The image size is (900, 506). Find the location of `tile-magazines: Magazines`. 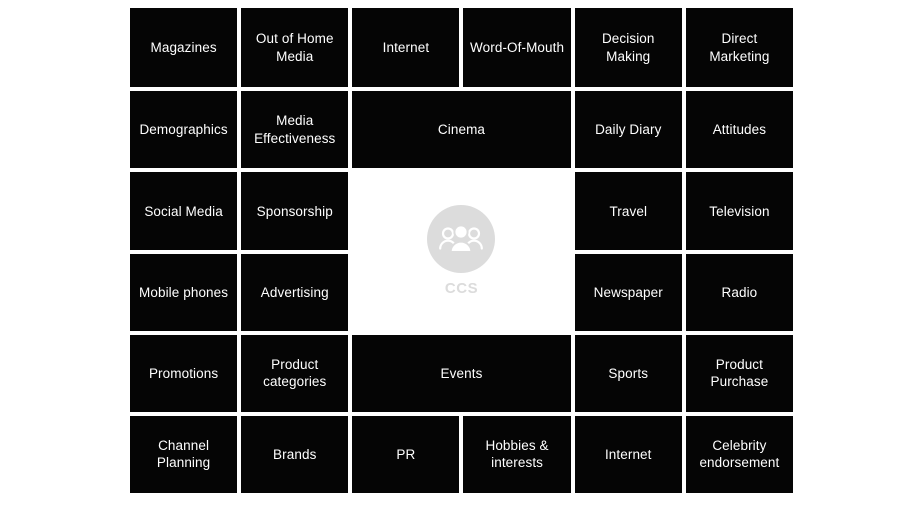

tile-magazines: Magazines is located at coordinates (184, 48).